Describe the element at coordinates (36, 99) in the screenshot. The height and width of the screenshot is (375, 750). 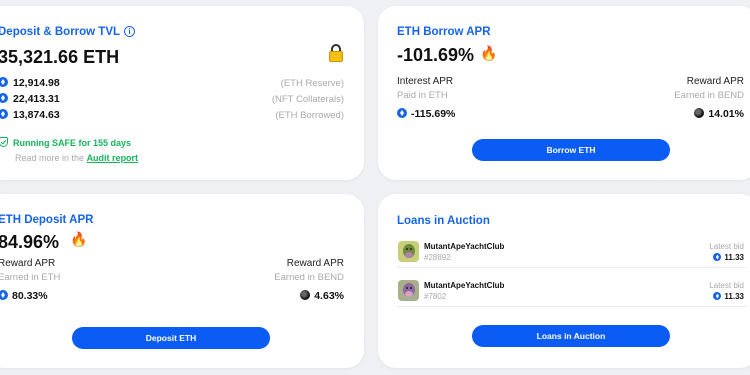
I see `collaterals-value: 22,413.31` at that location.